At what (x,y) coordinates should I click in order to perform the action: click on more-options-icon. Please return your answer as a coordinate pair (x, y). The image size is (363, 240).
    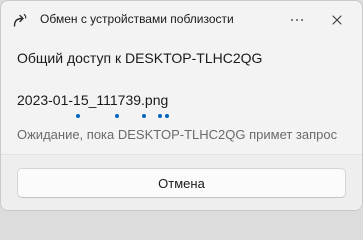
    Looking at the image, I should click on (297, 20).